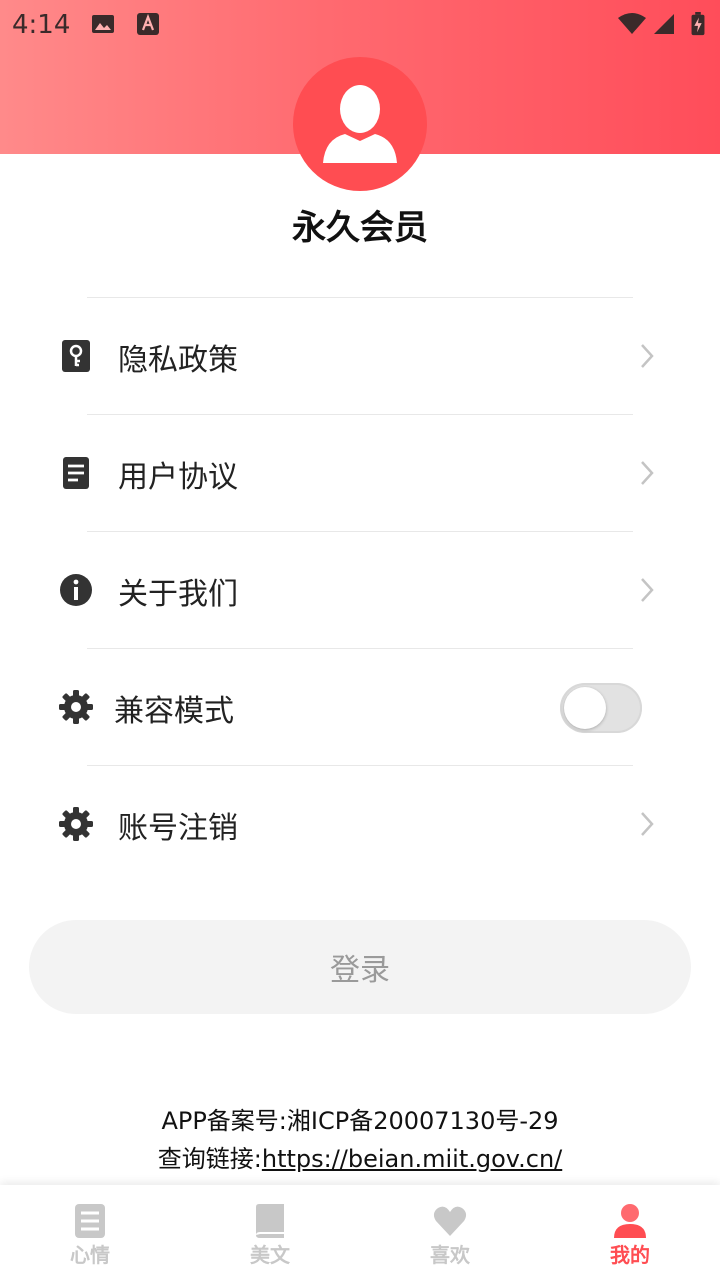 The width and height of the screenshot is (720, 1280). I want to click on menu-item-privacy-policy: 隐私政策, so click(360, 356).